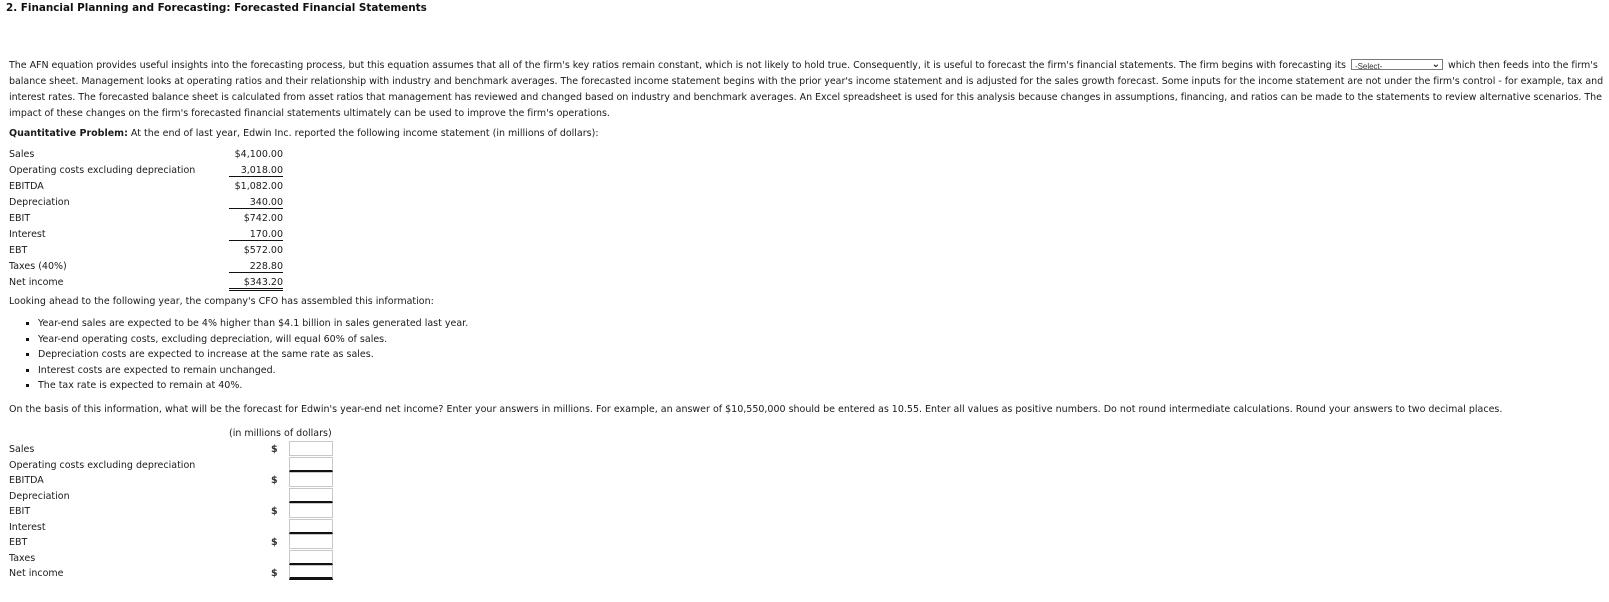 This screenshot has height=602, width=1609. What do you see at coordinates (26, 480) in the screenshot?
I see `answer-row-label: EBITDA` at bounding box center [26, 480].